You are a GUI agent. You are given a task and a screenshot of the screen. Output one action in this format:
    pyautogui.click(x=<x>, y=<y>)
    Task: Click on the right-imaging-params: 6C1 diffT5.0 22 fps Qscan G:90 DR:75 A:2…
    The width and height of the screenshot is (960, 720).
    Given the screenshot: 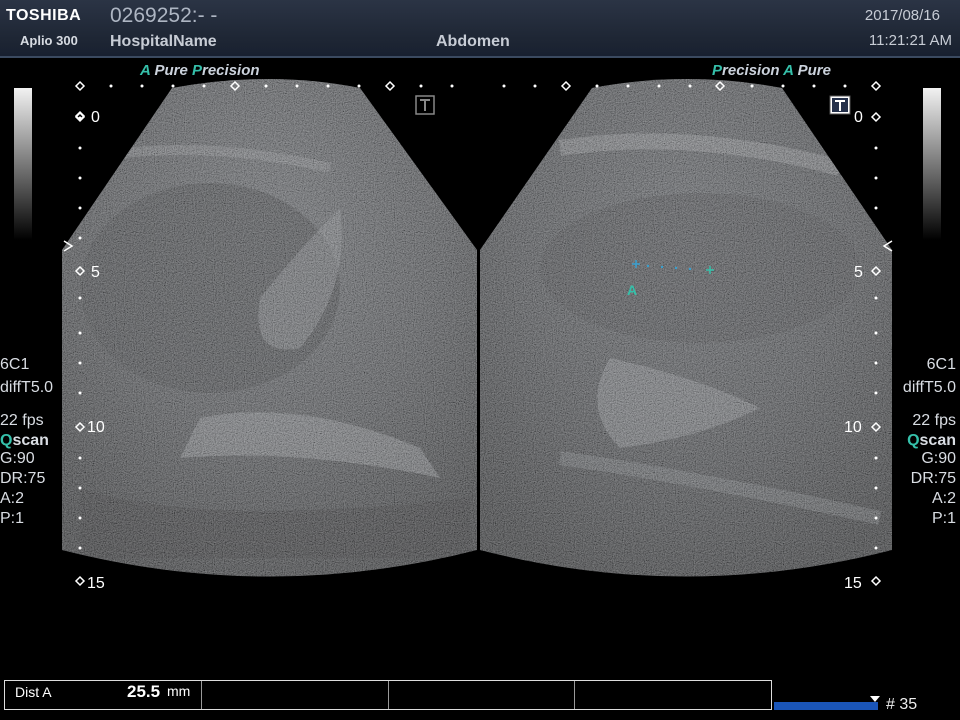 What is the action you would take?
    pyautogui.click(x=929, y=442)
    